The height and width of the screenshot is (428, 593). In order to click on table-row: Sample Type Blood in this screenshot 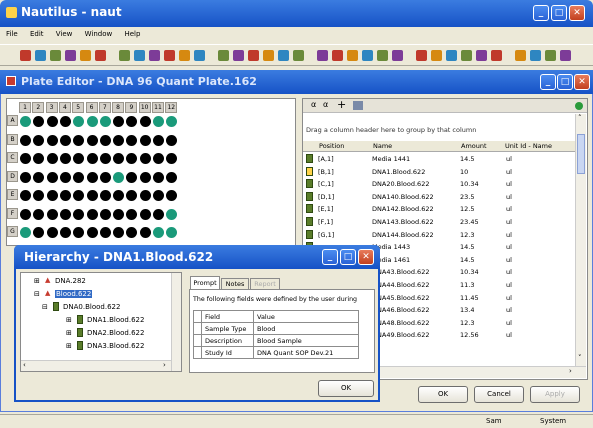, I will do `click(276, 328)`.